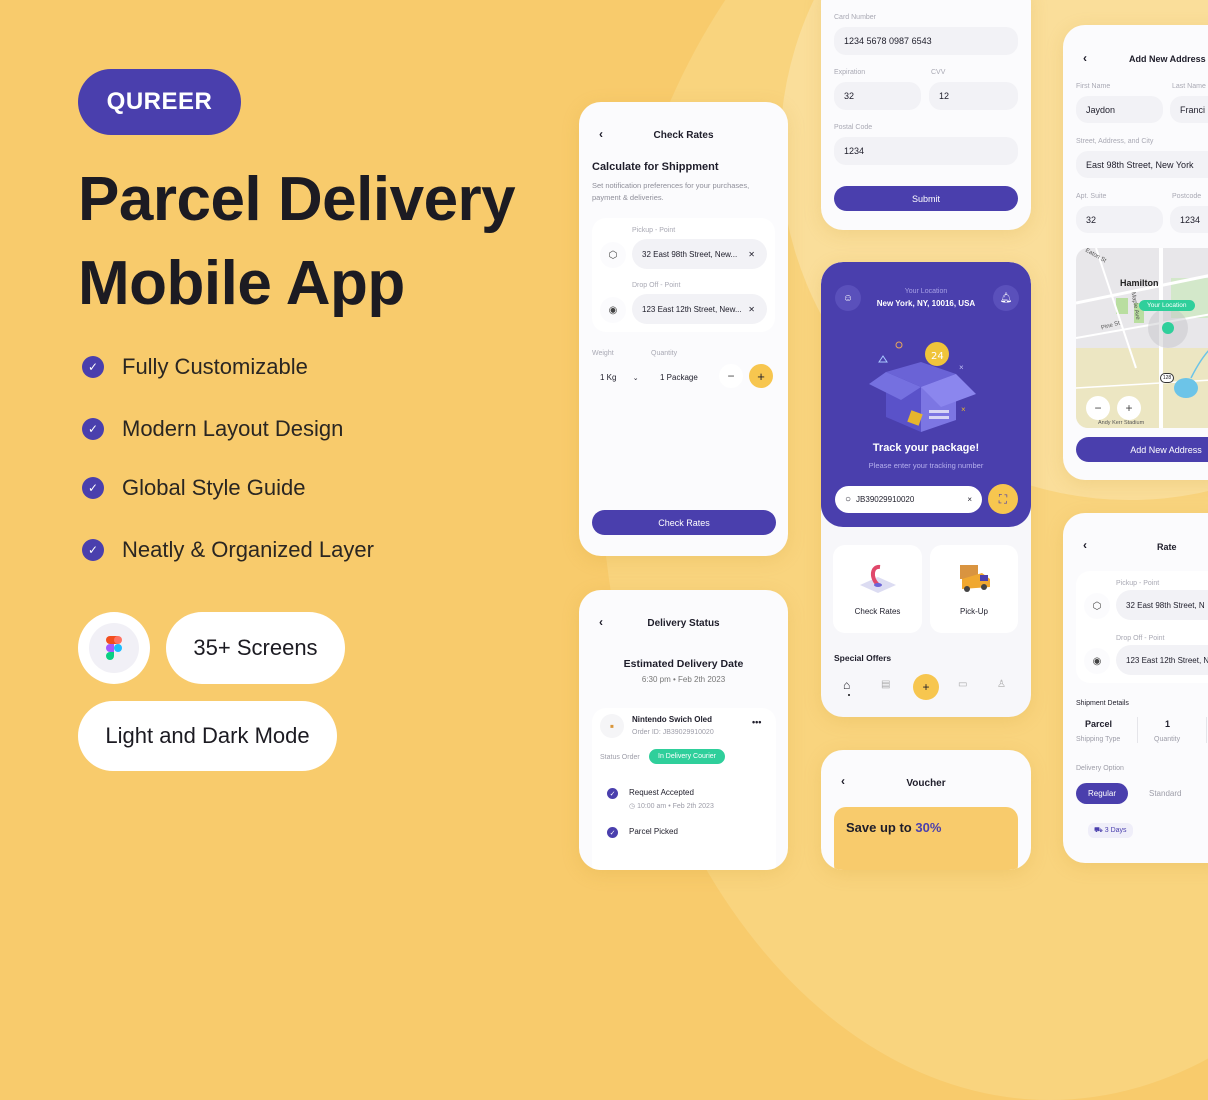  Describe the element at coordinates (1142, 164) in the screenshot. I see `street-input: East 98th Street, New York` at that location.